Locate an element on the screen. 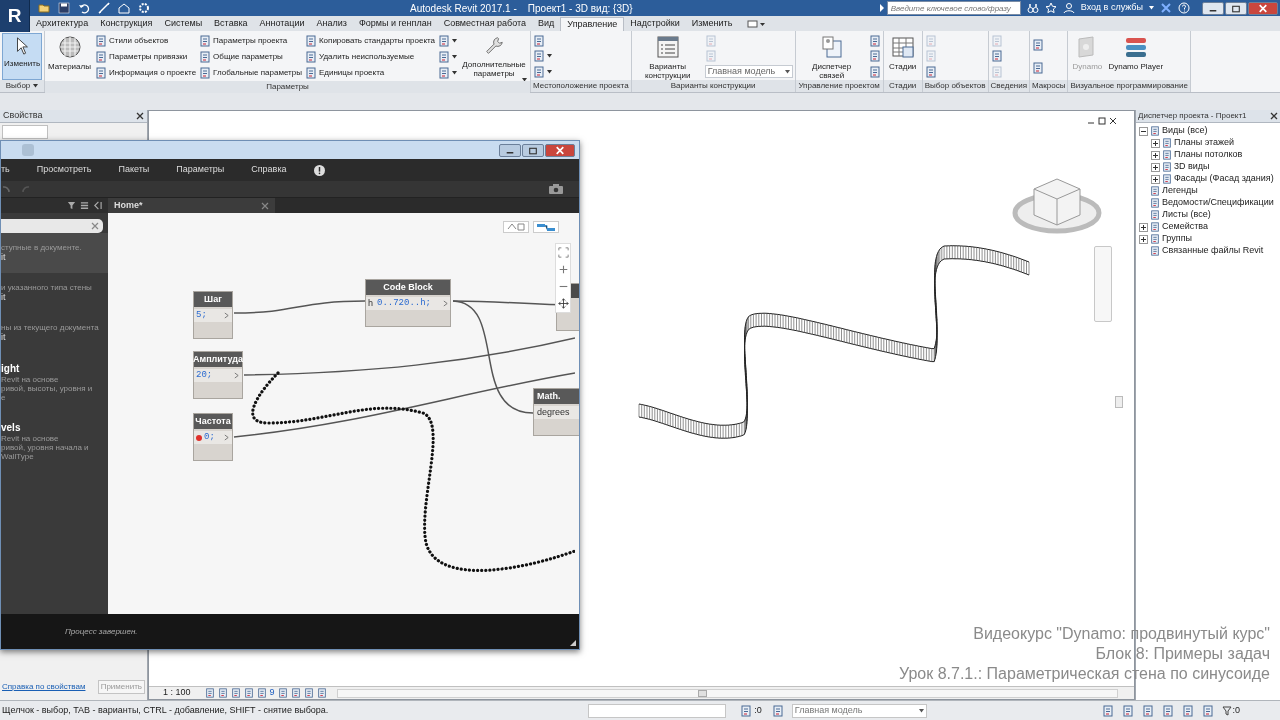  library-item: ступные в документе. it is located at coordinates (54, 253).